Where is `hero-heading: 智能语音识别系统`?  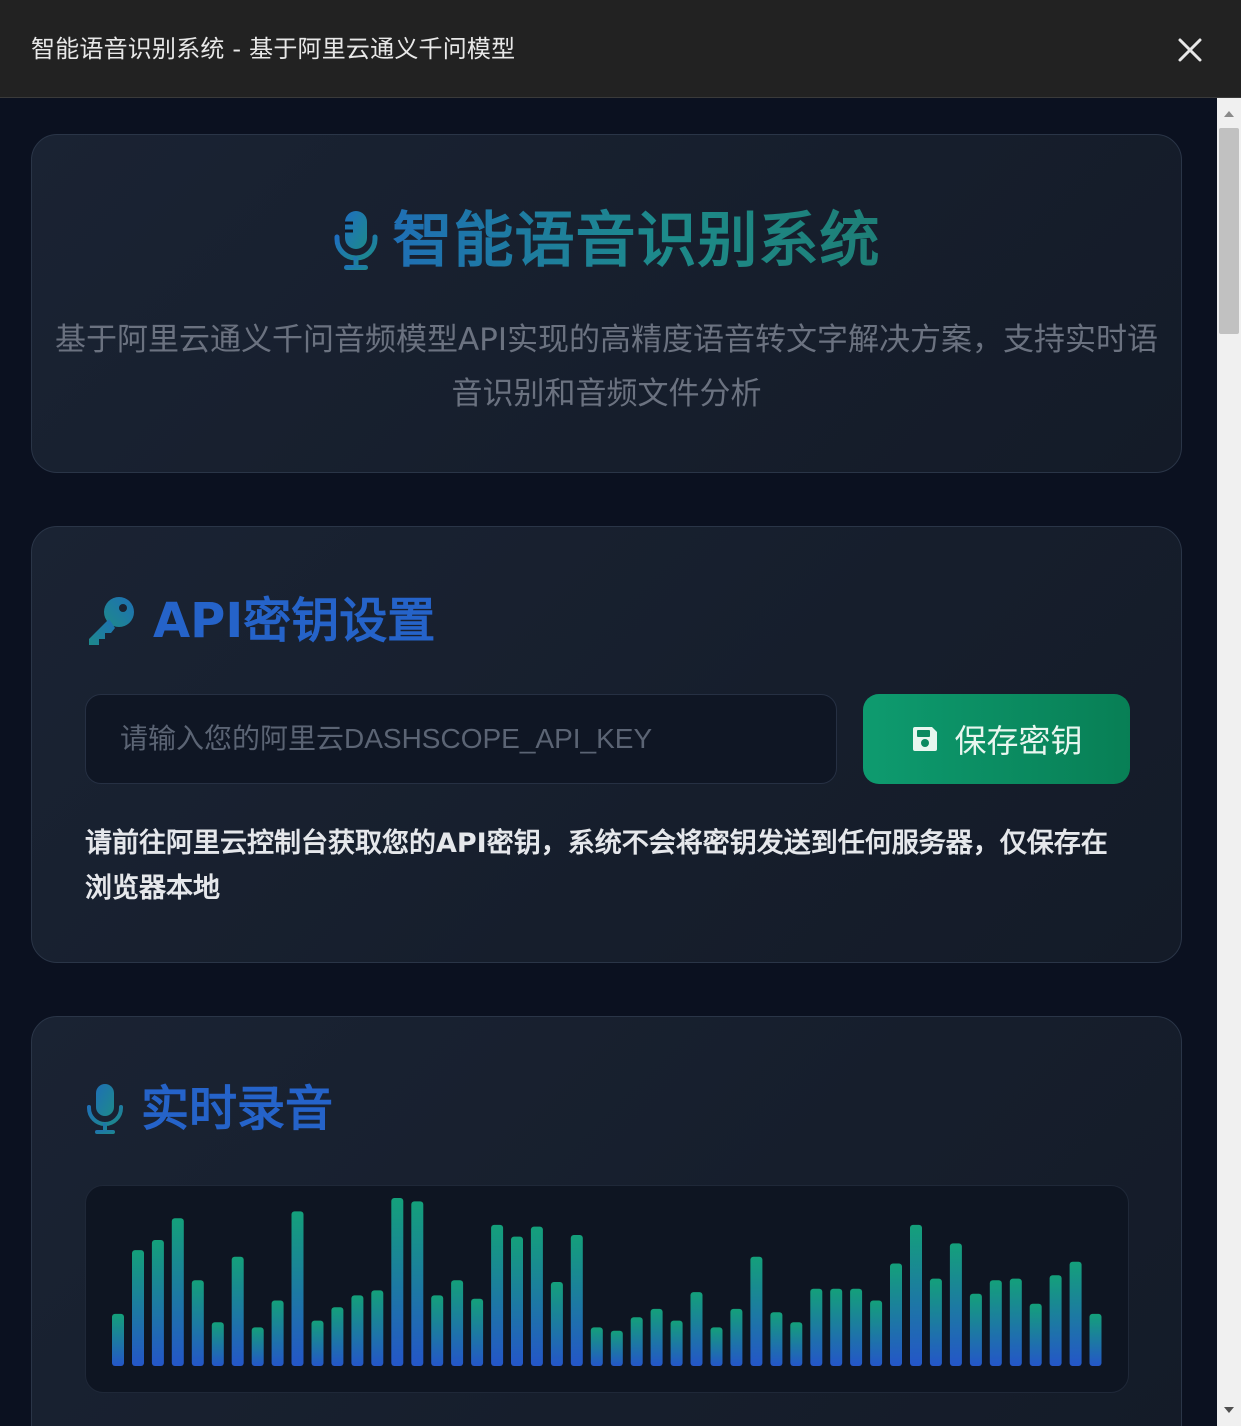
hero-heading: 智能语音识别系统 is located at coordinates (606, 241).